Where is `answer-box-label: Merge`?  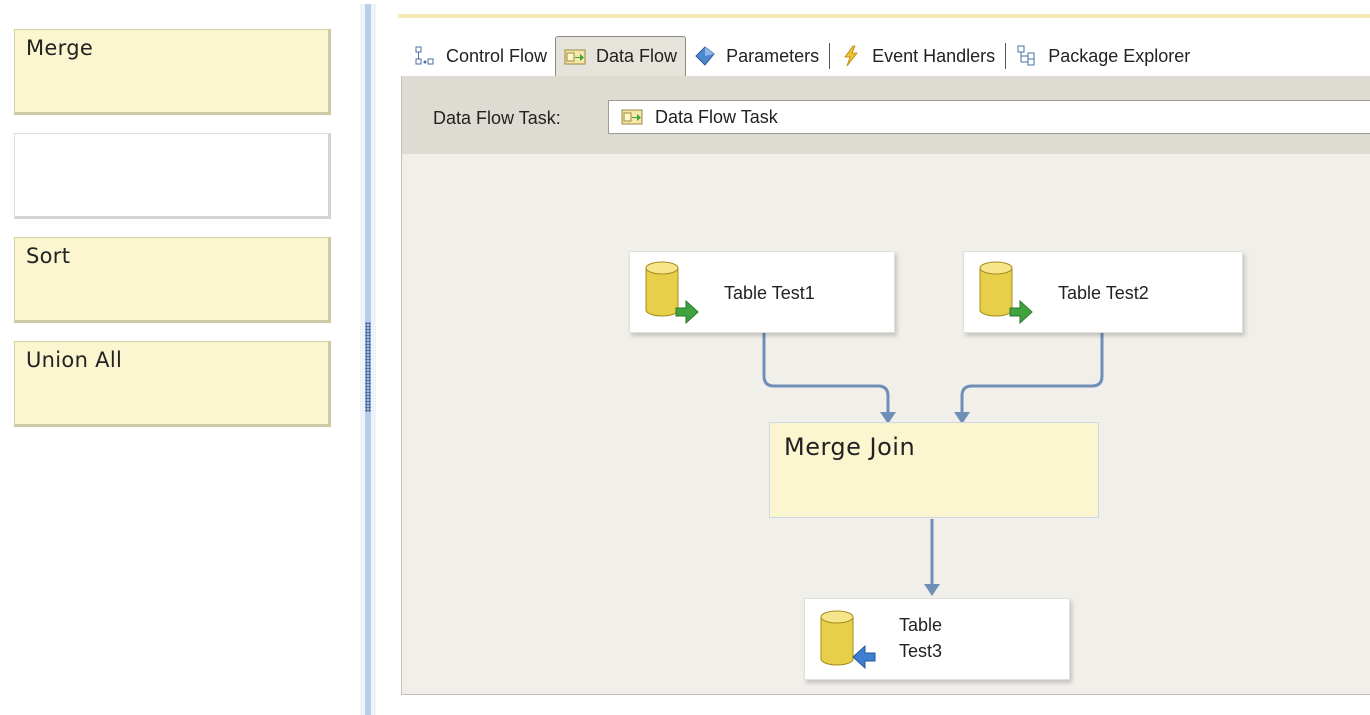 answer-box-label: Merge is located at coordinates (60, 48).